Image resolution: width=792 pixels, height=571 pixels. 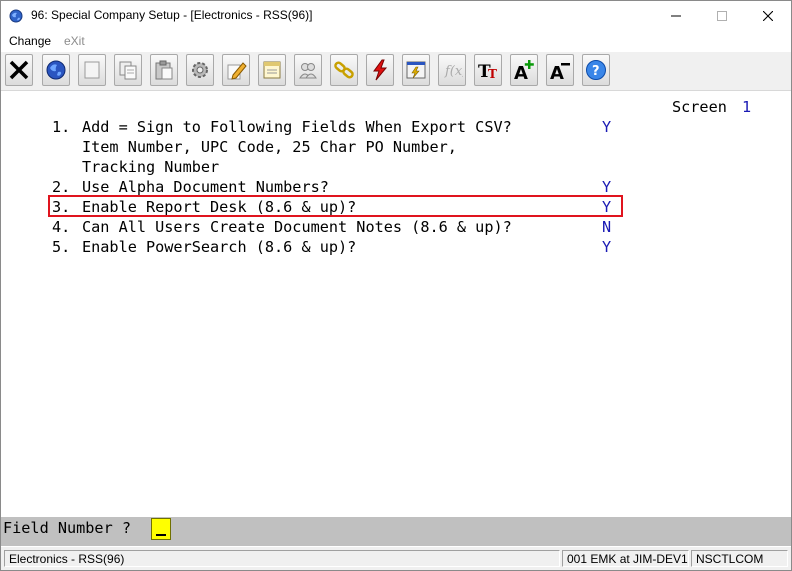 I want to click on function-icon: f(x), so click(x=453, y=71).